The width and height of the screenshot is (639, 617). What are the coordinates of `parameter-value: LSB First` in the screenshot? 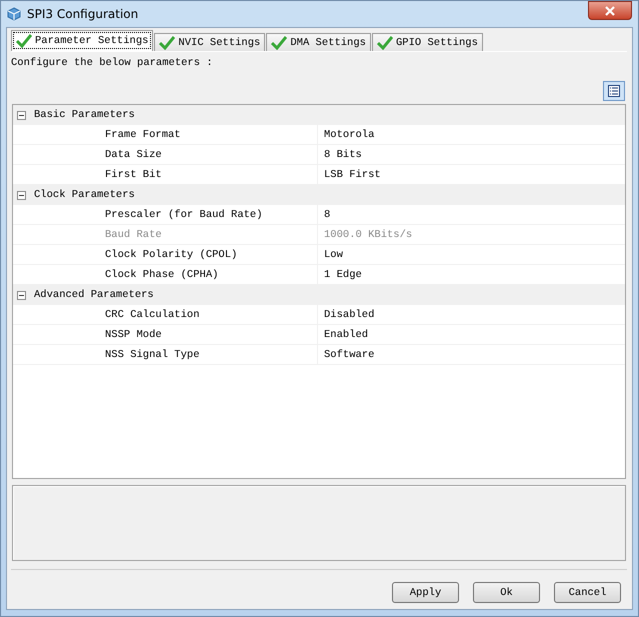 It's located at (349, 174).